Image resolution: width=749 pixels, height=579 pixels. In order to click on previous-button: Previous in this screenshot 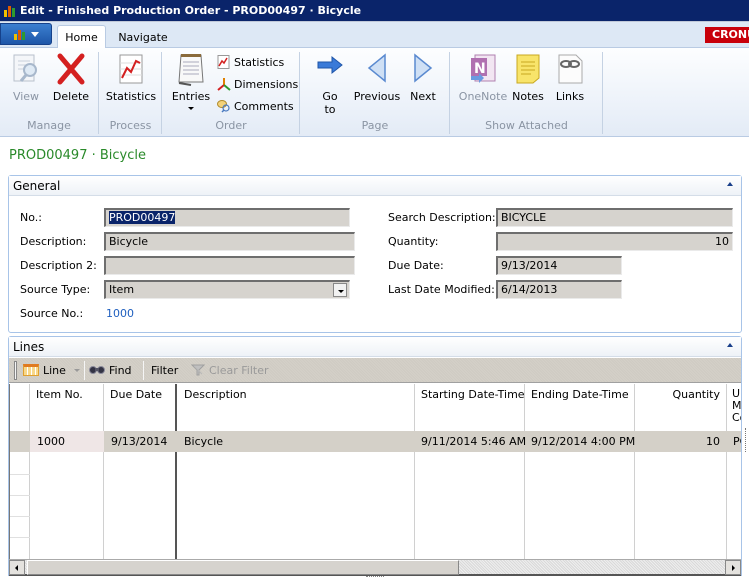, I will do `click(377, 77)`.